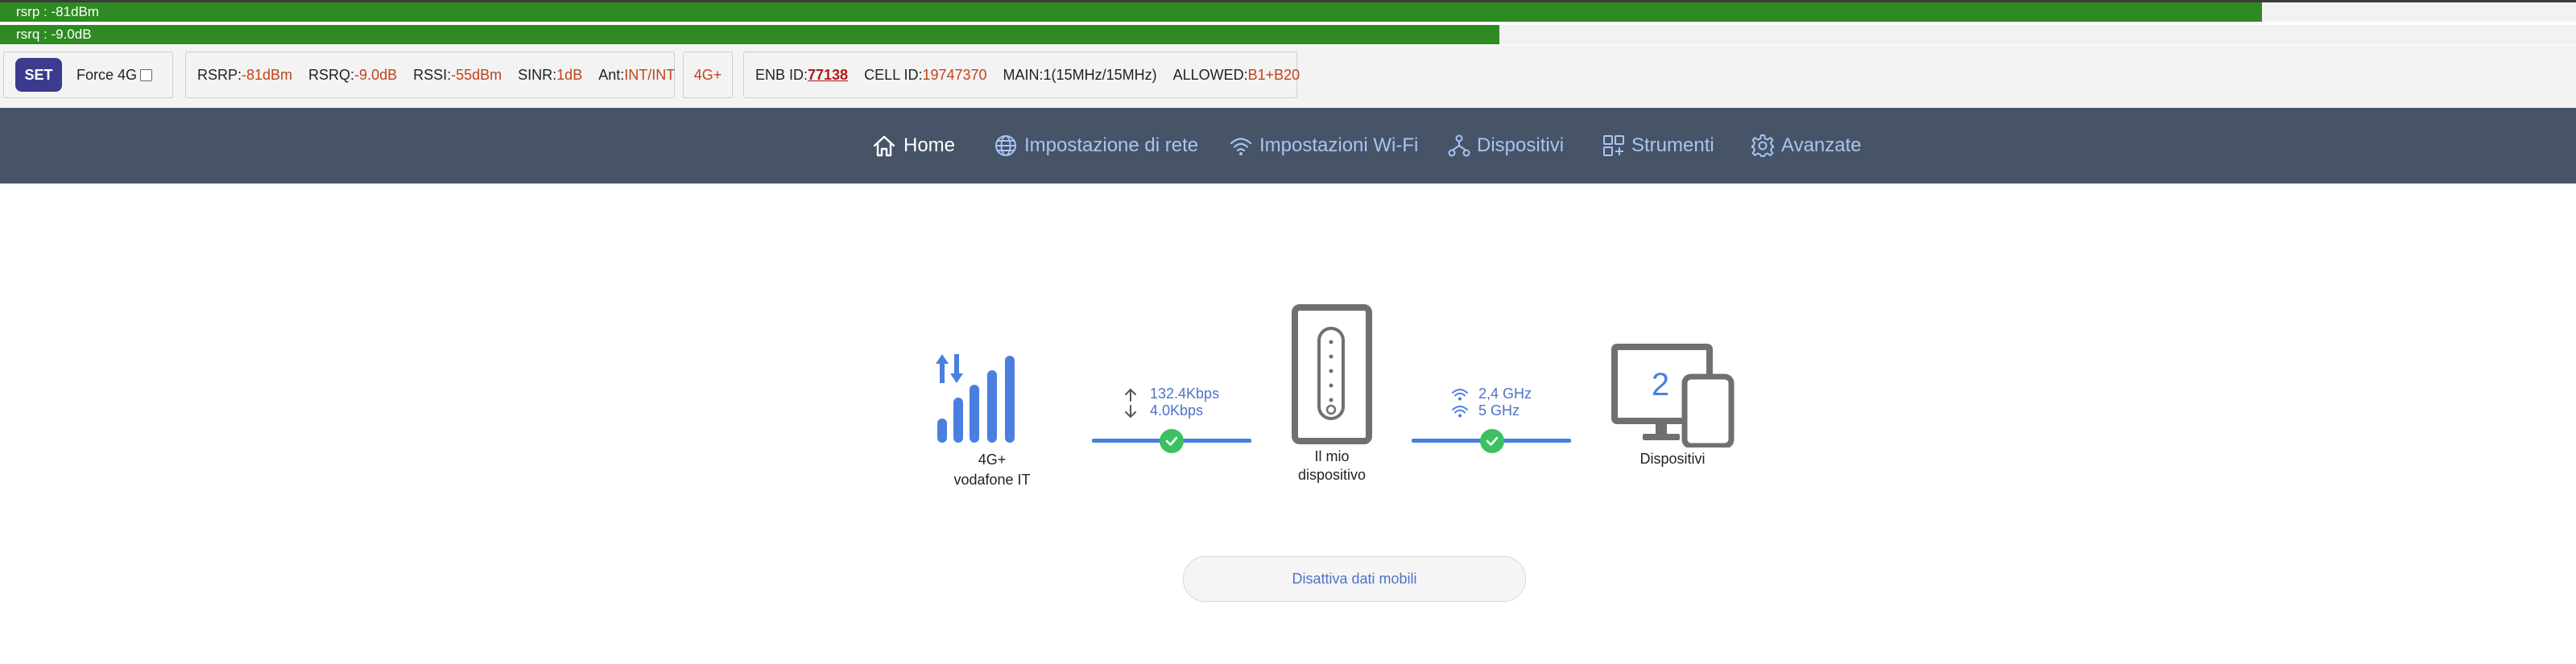  Describe the element at coordinates (1763, 145) in the screenshot. I see `gear-icon` at that location.